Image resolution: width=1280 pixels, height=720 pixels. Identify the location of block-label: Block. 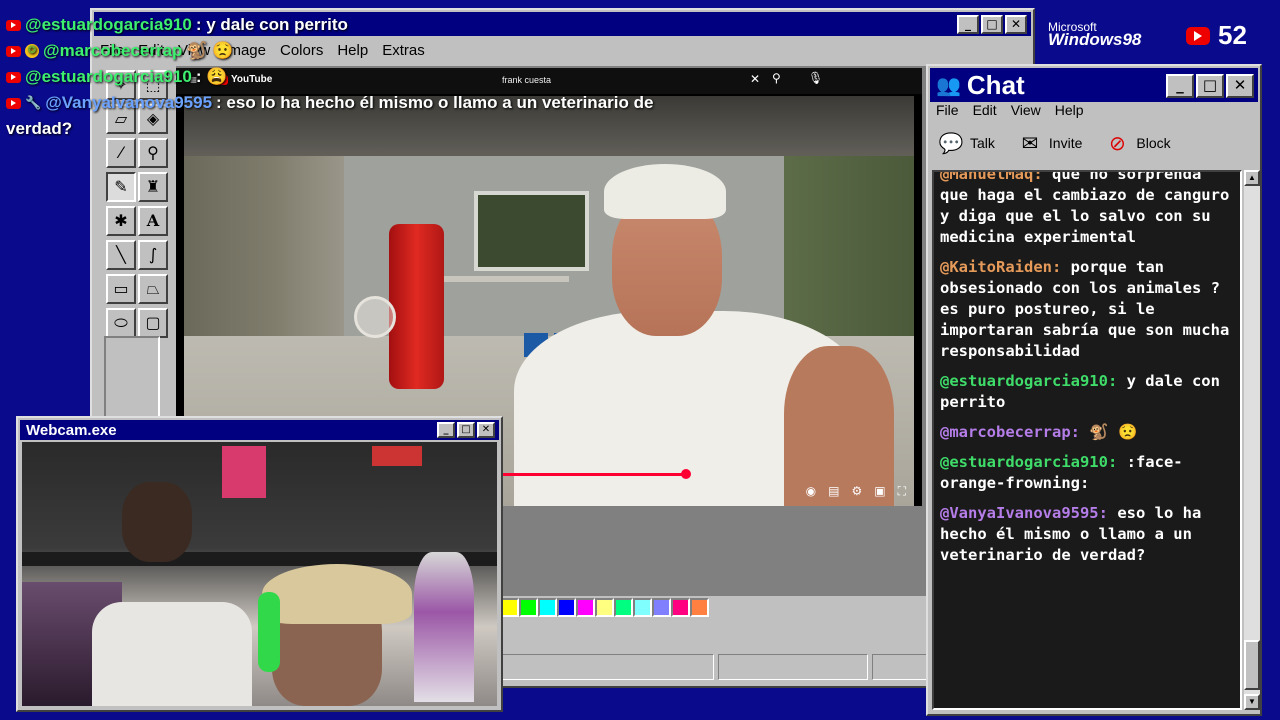
(1153, 143).